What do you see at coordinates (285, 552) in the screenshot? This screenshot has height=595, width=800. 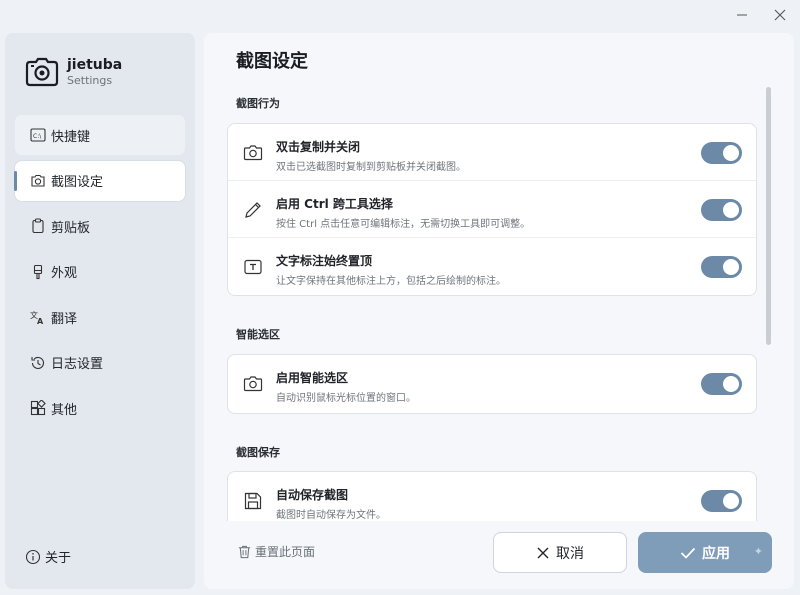 I see `reset-page-label: 重置此页面` at bounding box center [285, 552].